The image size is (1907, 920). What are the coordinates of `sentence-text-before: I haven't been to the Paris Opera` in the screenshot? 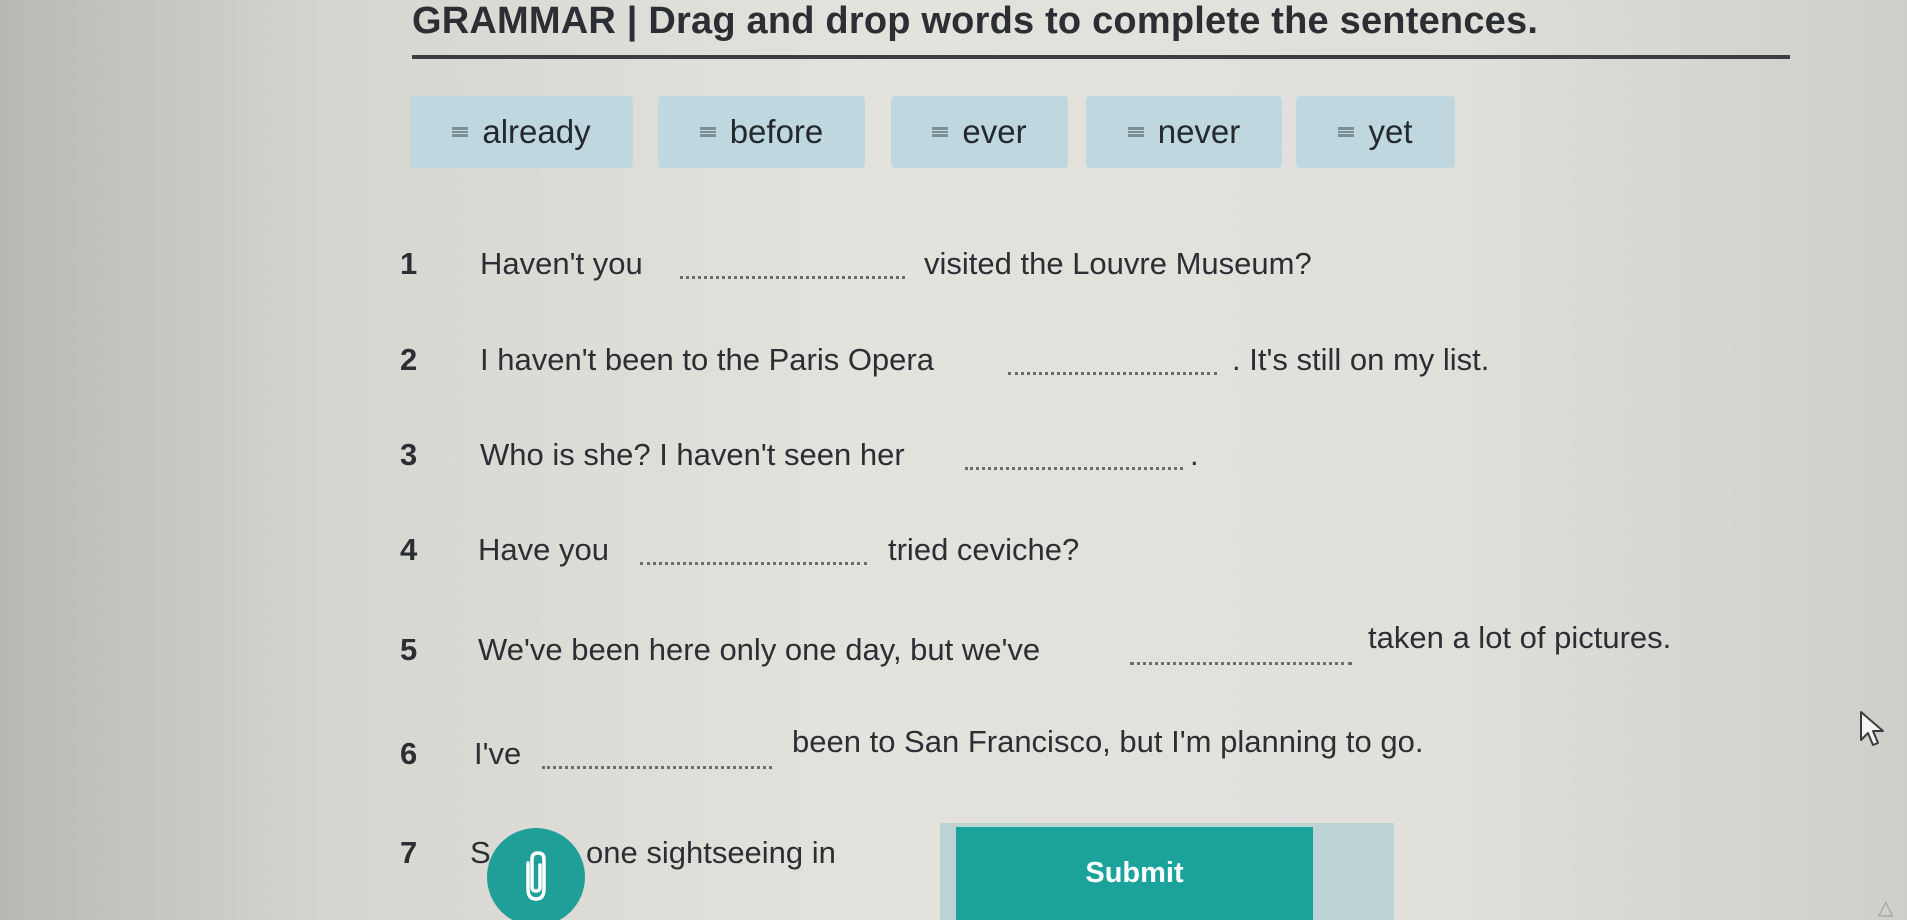 It's located at (707, 359).